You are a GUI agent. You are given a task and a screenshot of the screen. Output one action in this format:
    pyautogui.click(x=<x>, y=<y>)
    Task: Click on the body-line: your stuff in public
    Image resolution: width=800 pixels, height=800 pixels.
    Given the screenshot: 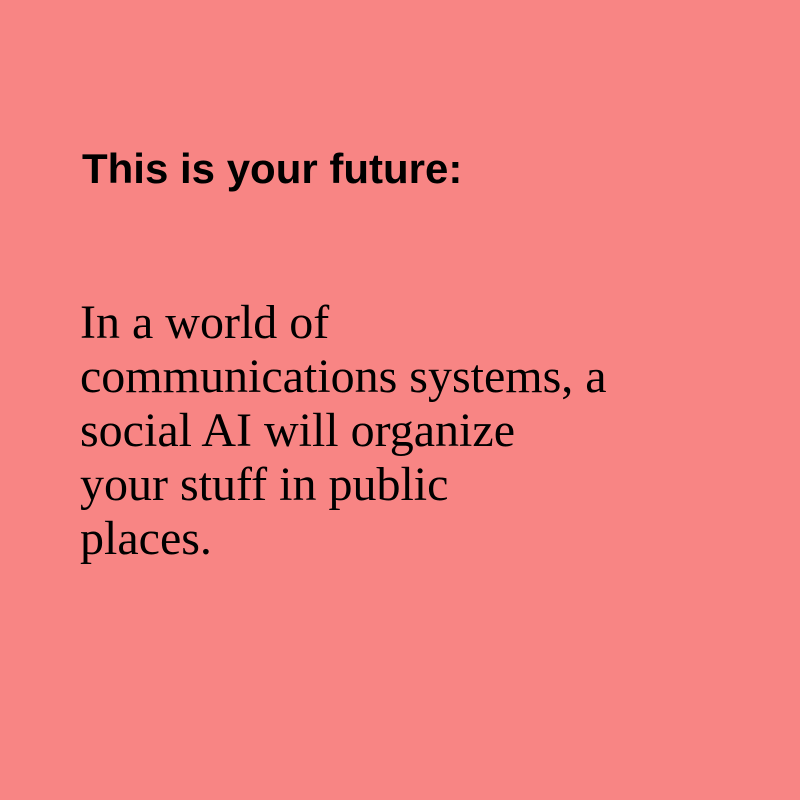 What is the action you would take?
    pyautogui.click(x=264, y=484)
    